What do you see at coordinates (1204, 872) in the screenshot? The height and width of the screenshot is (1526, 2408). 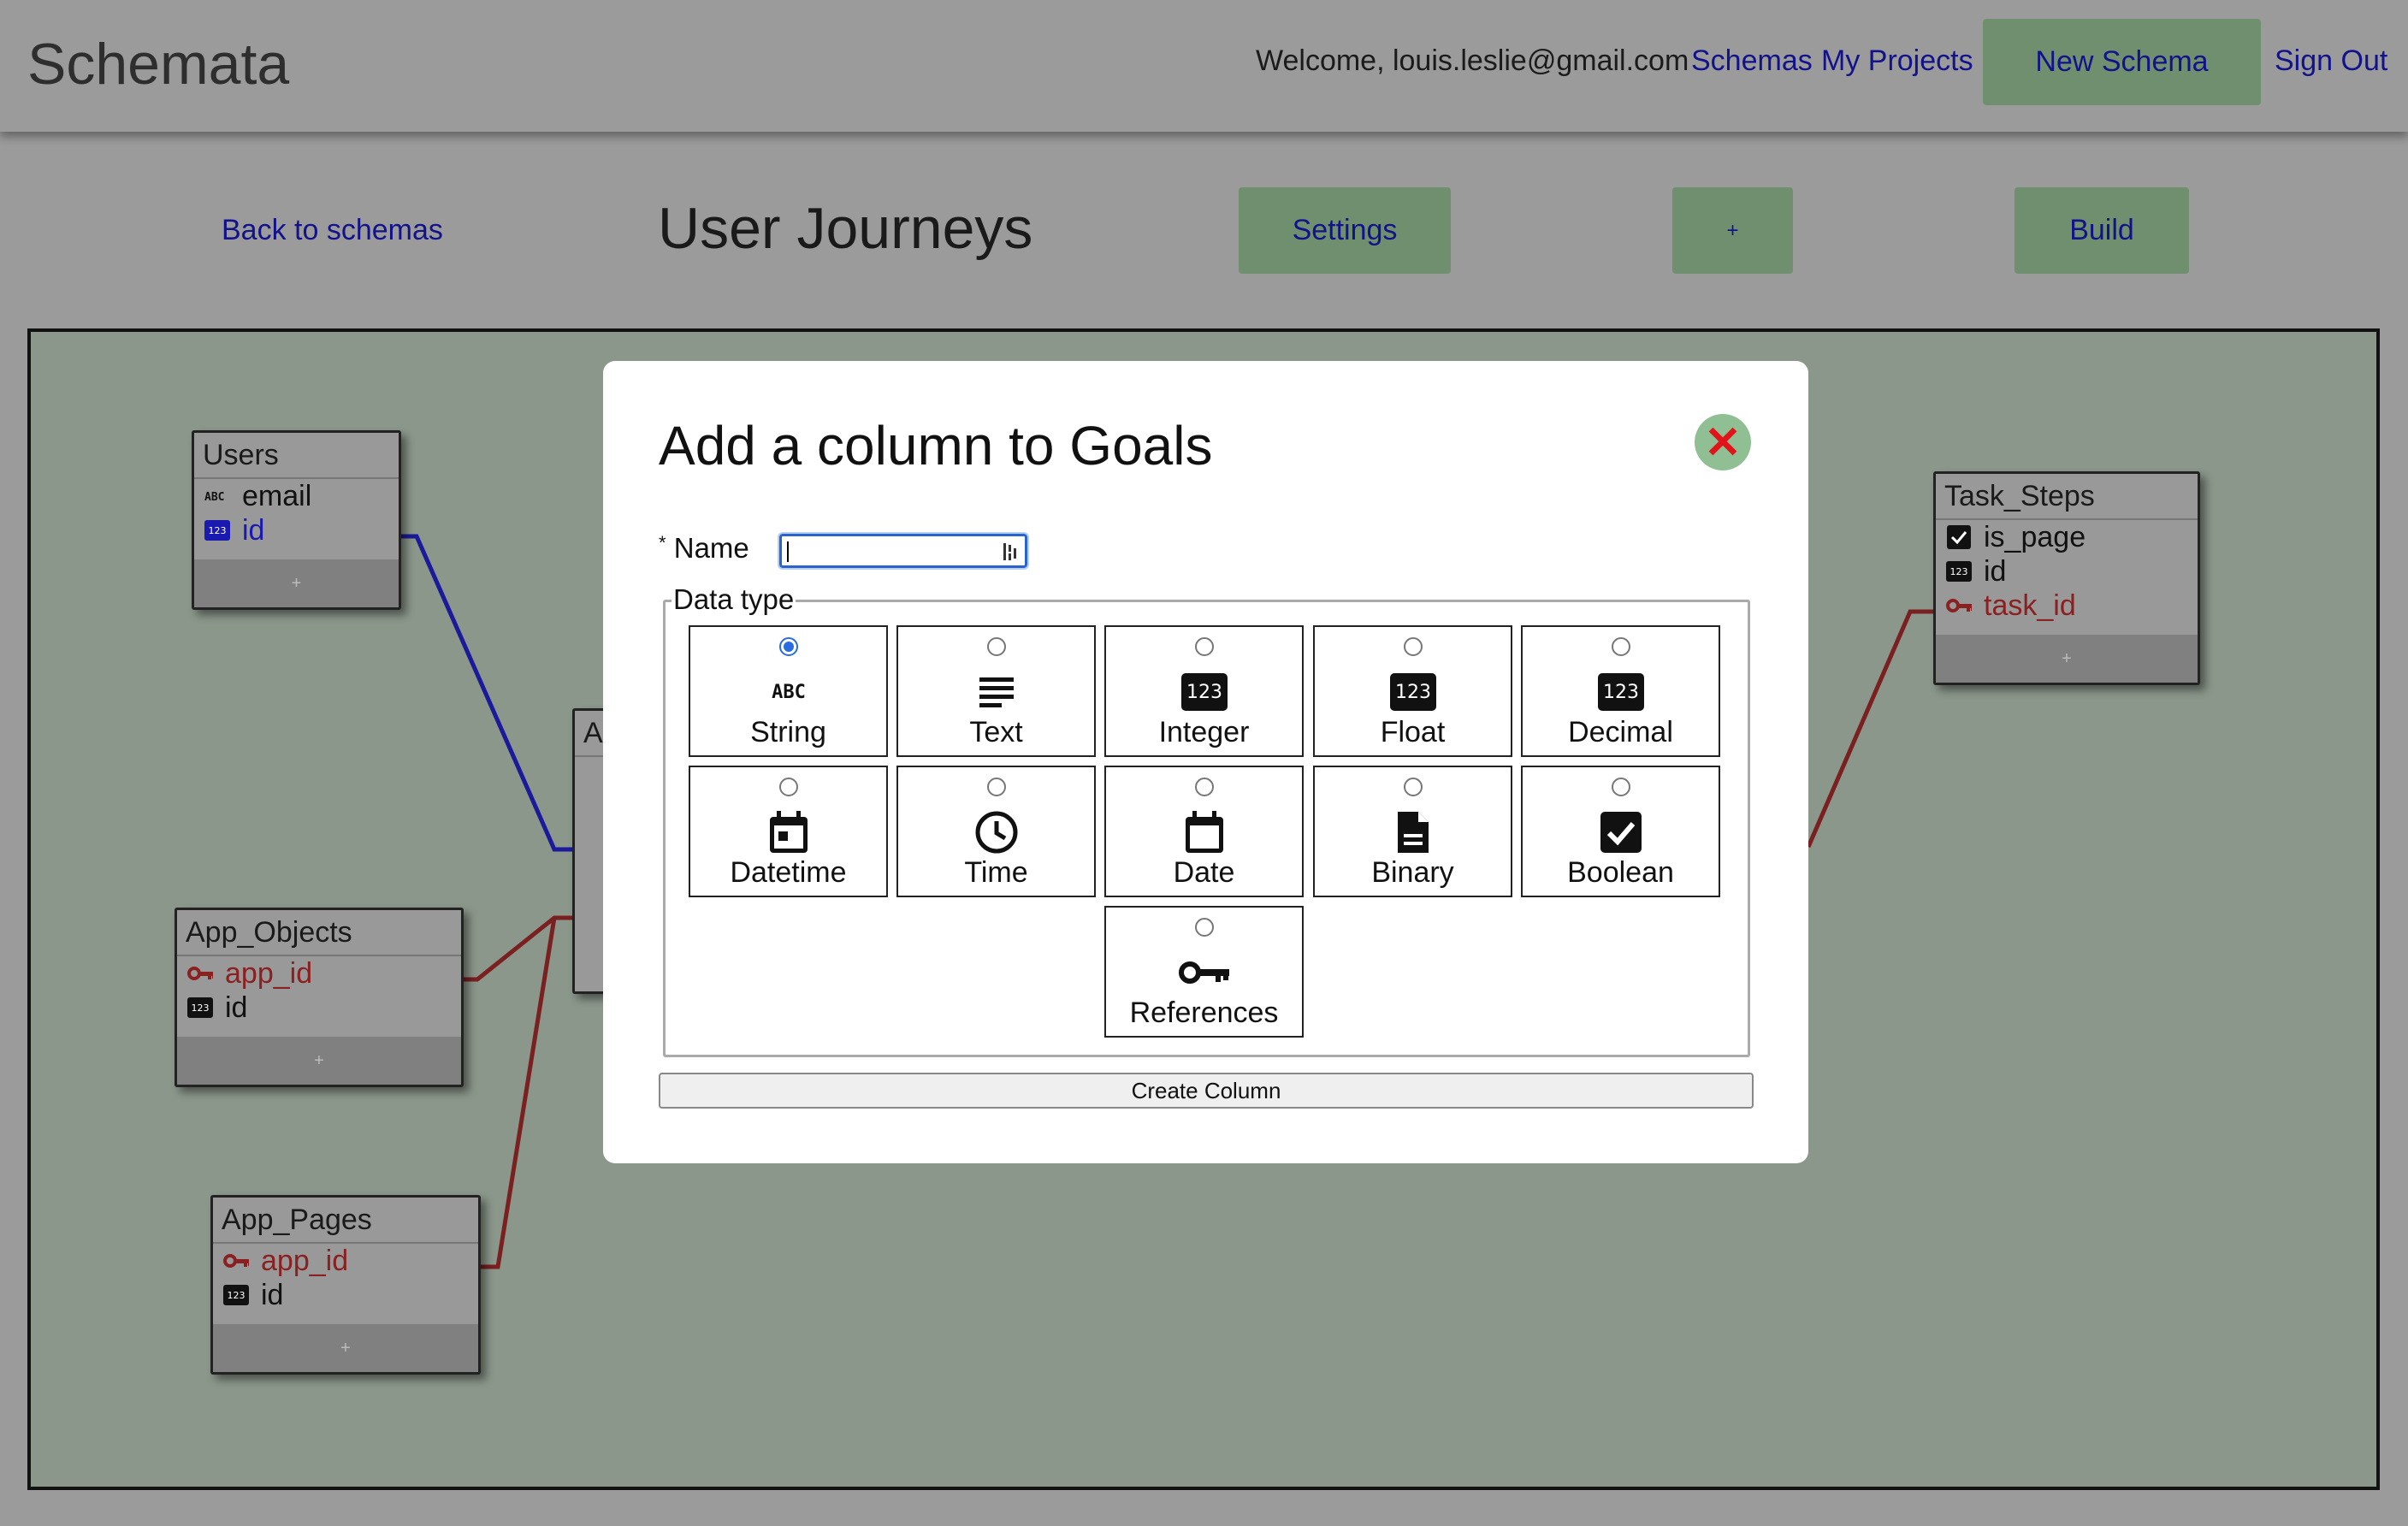 I see `option-label: Date` at bounding box center [1204, 872].